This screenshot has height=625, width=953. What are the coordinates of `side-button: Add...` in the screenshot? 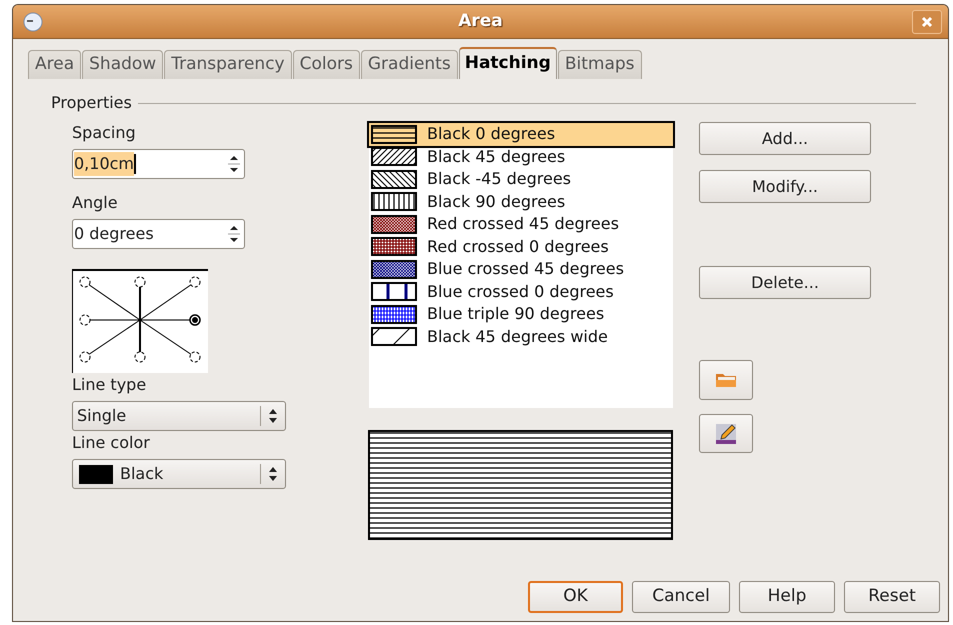 It's located at (785, 138).